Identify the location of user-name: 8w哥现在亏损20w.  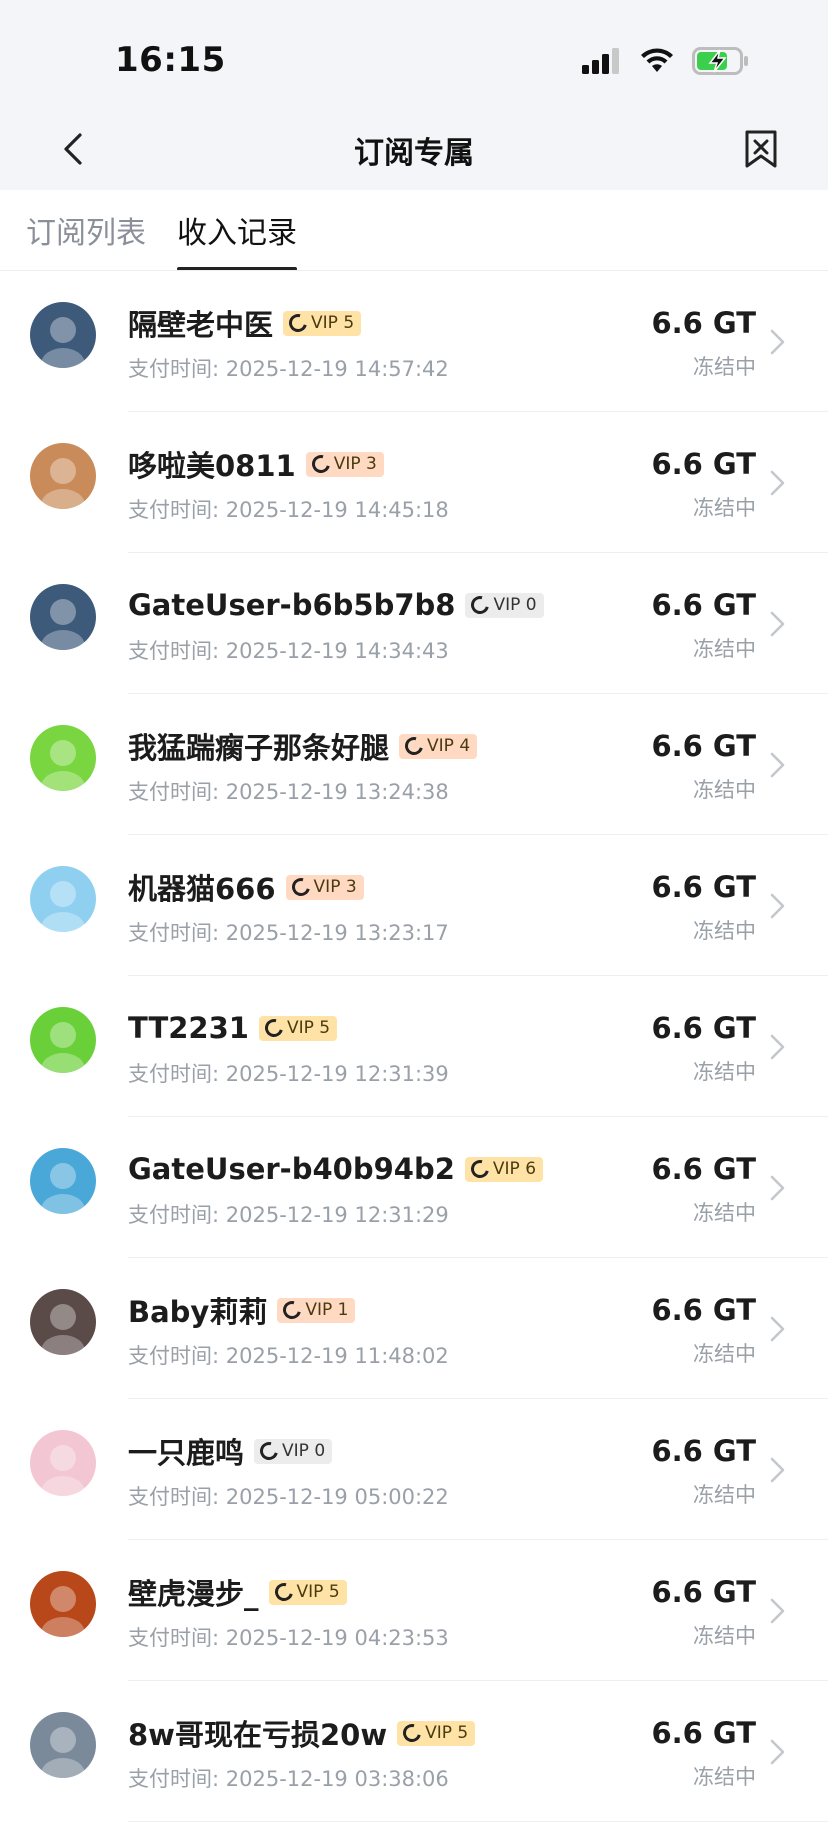
(258, 1735).